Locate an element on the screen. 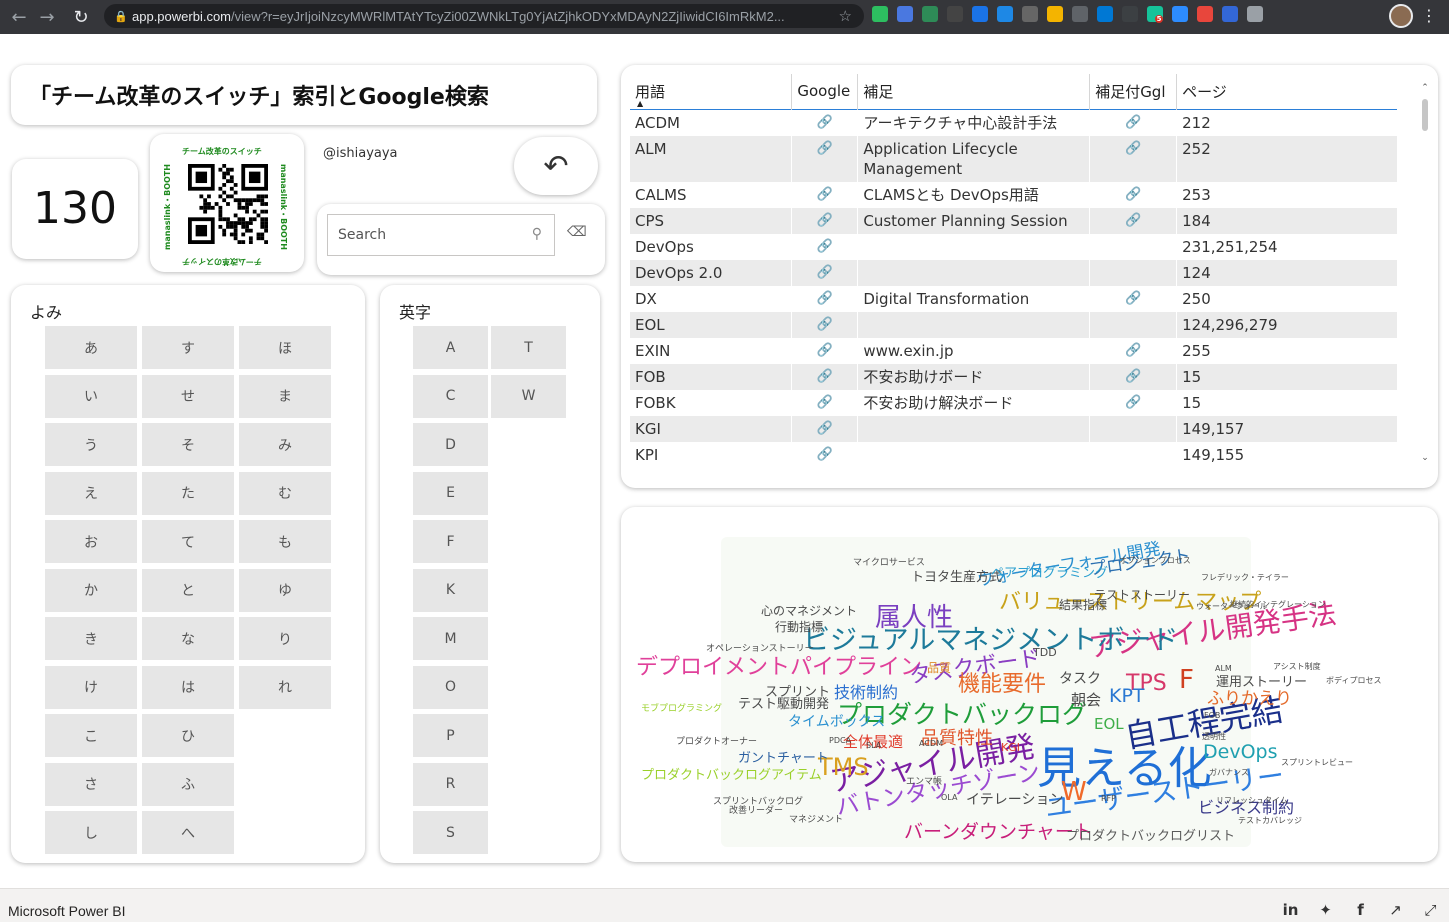 This screenshot has height=922, width=1449. word-cloud-term: スプリントバックログ is located at coordinates (758, 802).